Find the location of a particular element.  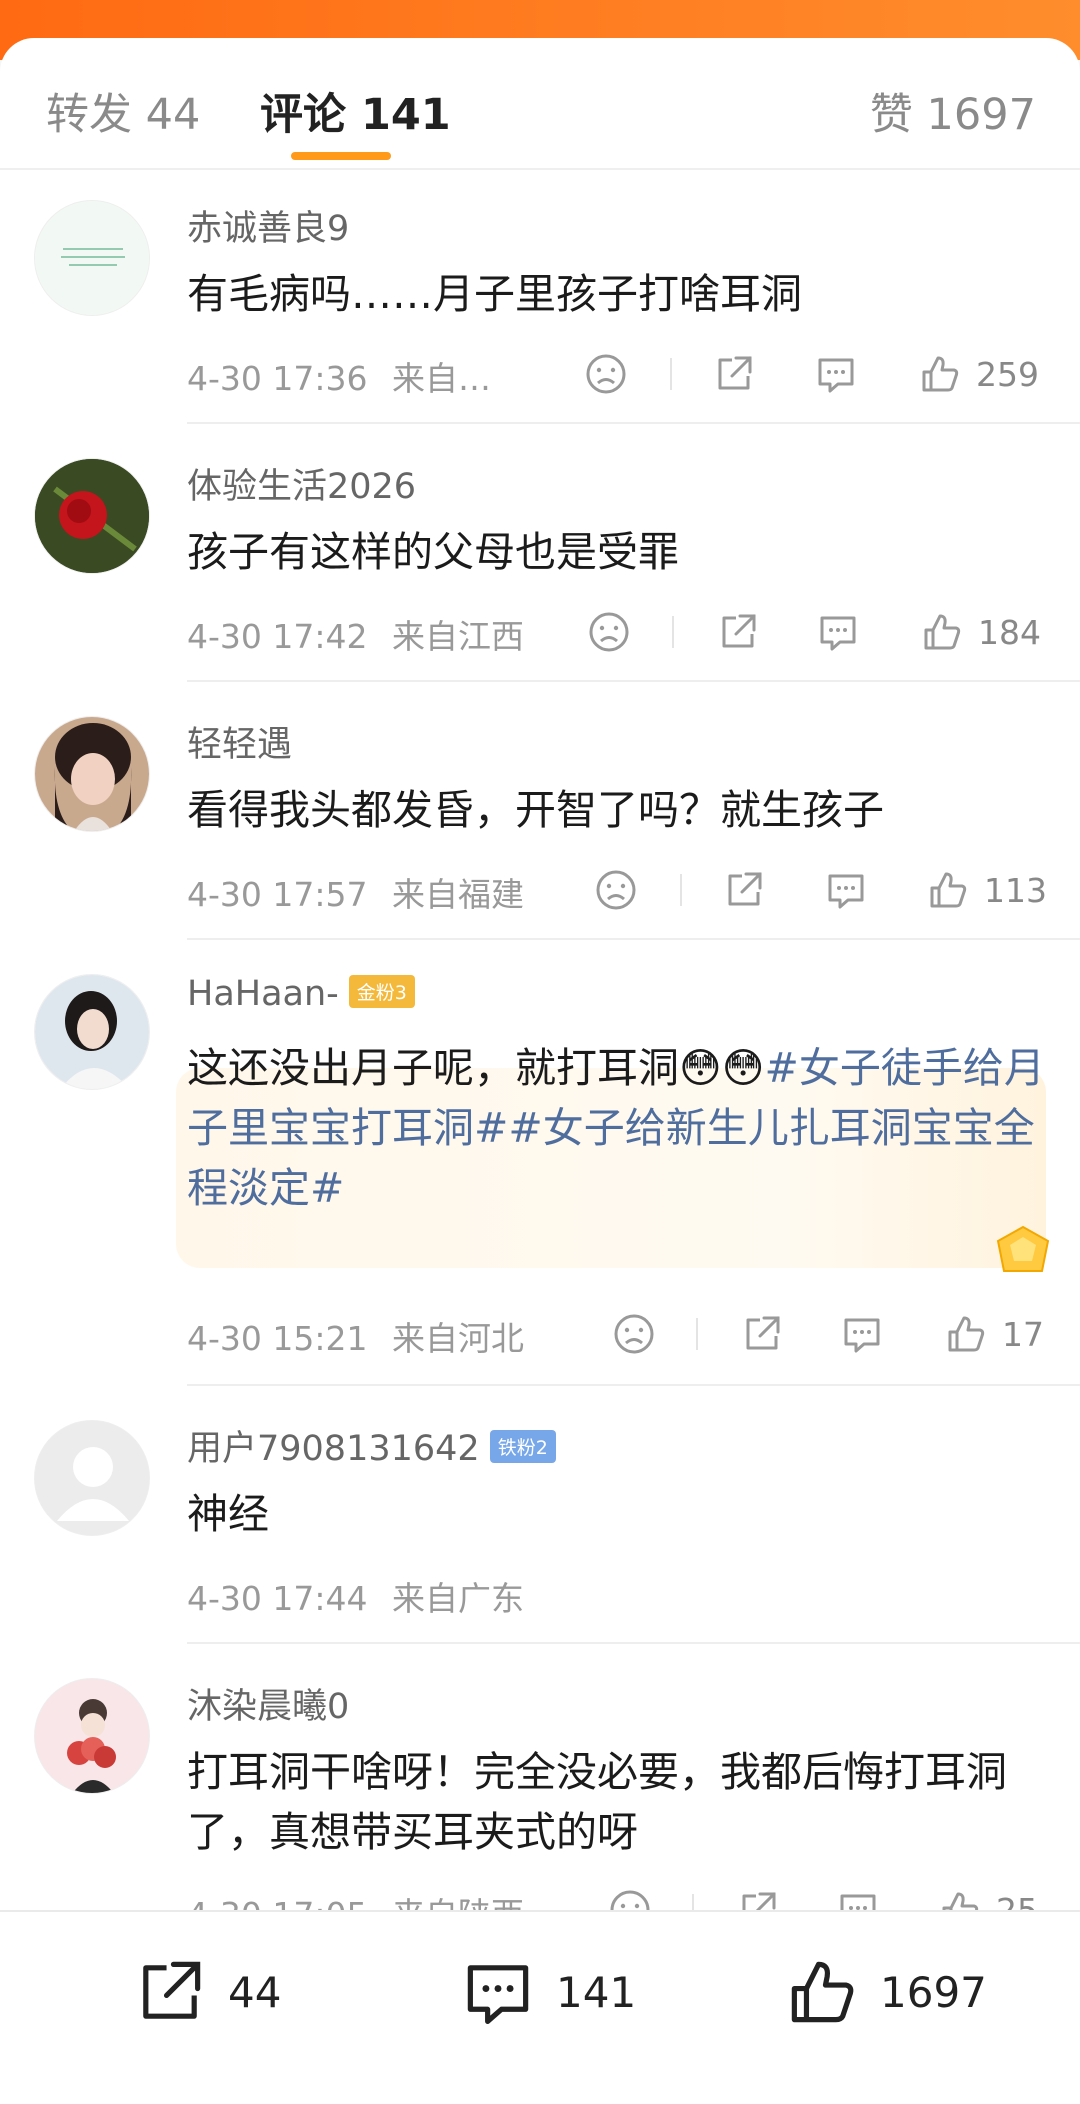

username-text: 用户7908131642 is located at coordinates (333, 1449).